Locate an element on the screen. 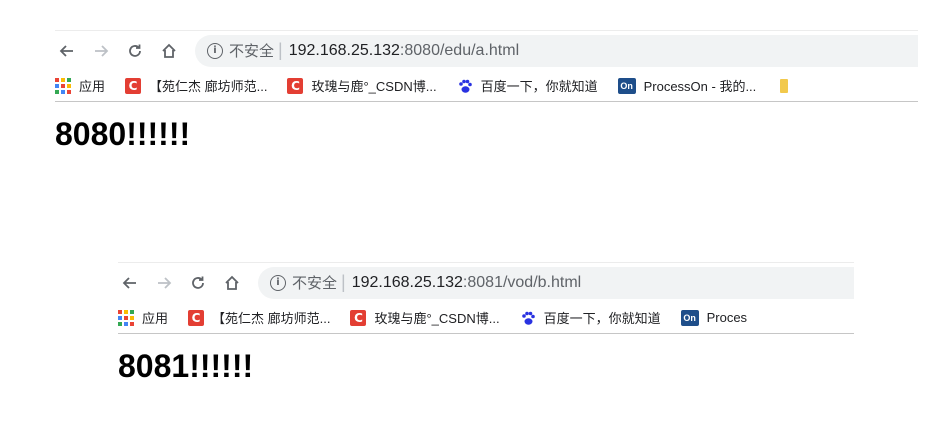  bookmark-processon: On Proces is located at coordinates (714, 317).